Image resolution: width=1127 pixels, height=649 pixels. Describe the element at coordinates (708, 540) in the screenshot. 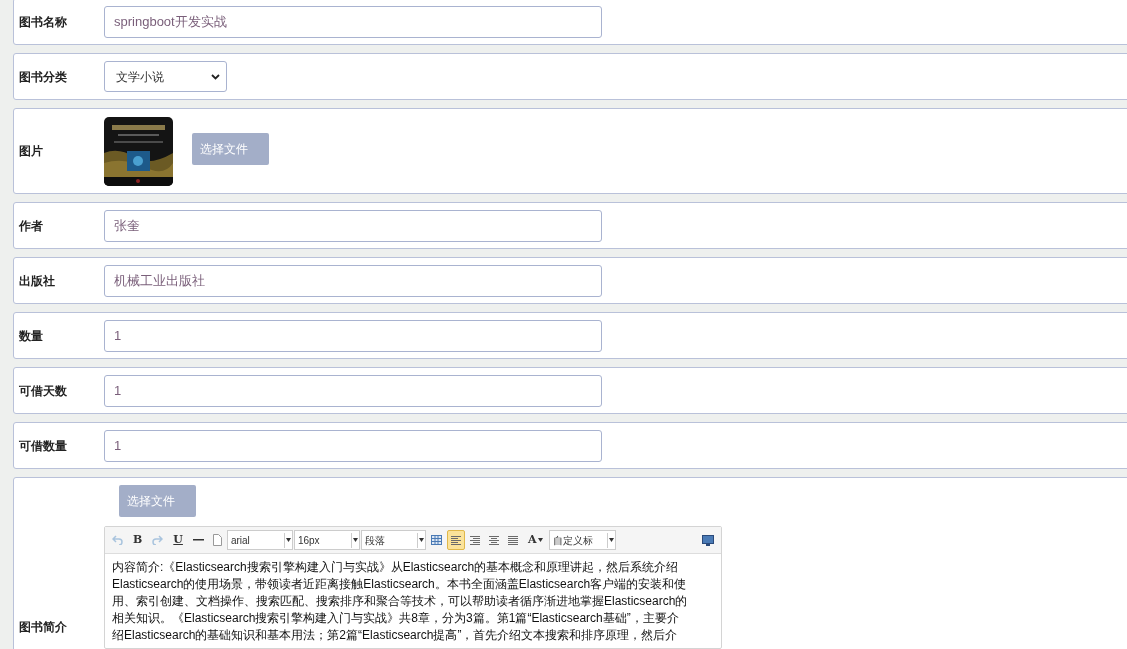

I see `monitor-icon` at that location.